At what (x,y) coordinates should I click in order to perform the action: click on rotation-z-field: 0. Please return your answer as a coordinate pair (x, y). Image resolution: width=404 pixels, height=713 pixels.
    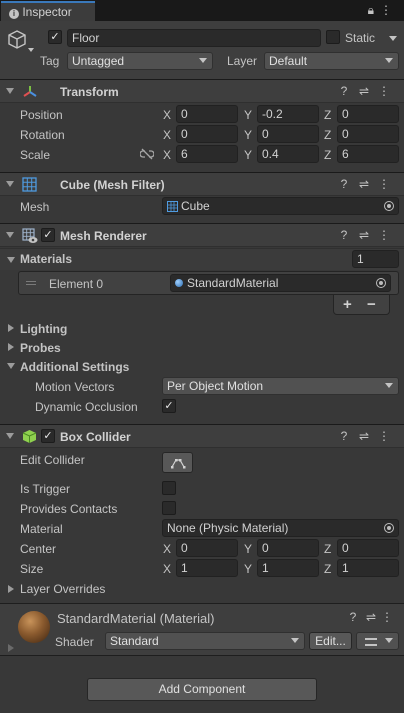
    Looking at the image, I should click on (368, 134).